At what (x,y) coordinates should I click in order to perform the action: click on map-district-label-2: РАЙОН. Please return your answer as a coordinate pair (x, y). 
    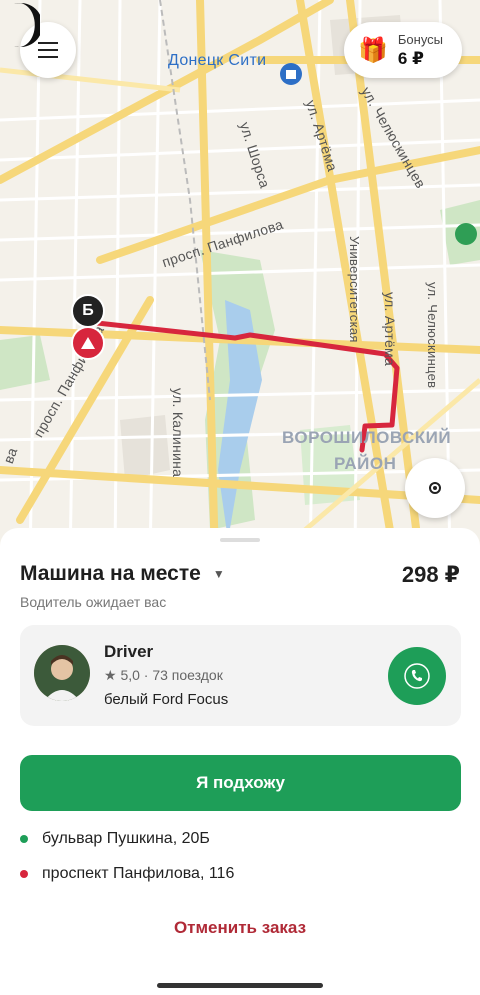
    Looking at the image, I should click on (365, 463).